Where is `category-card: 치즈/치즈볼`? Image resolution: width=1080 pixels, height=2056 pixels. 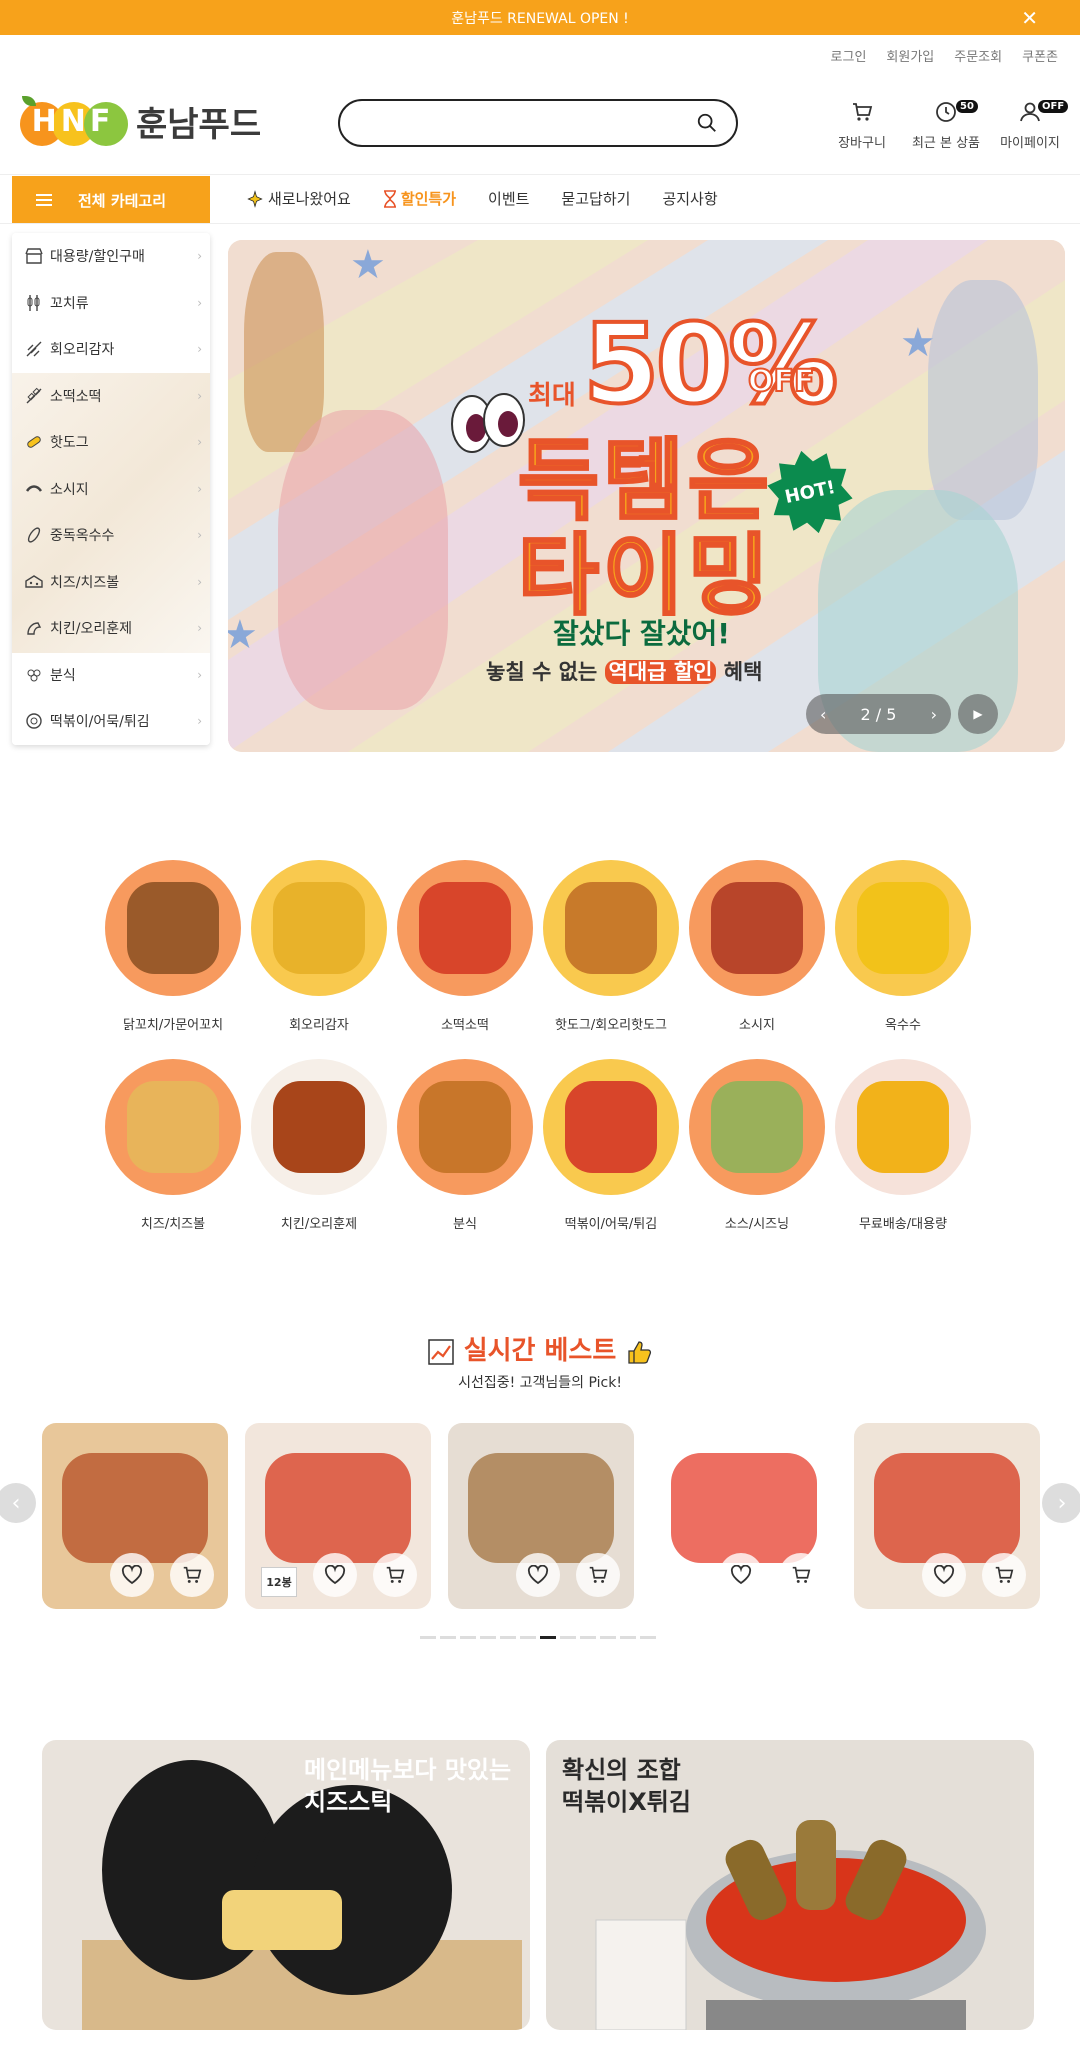 category-card: 치즈/치즈볼 is located at coordinates (173, 1145).